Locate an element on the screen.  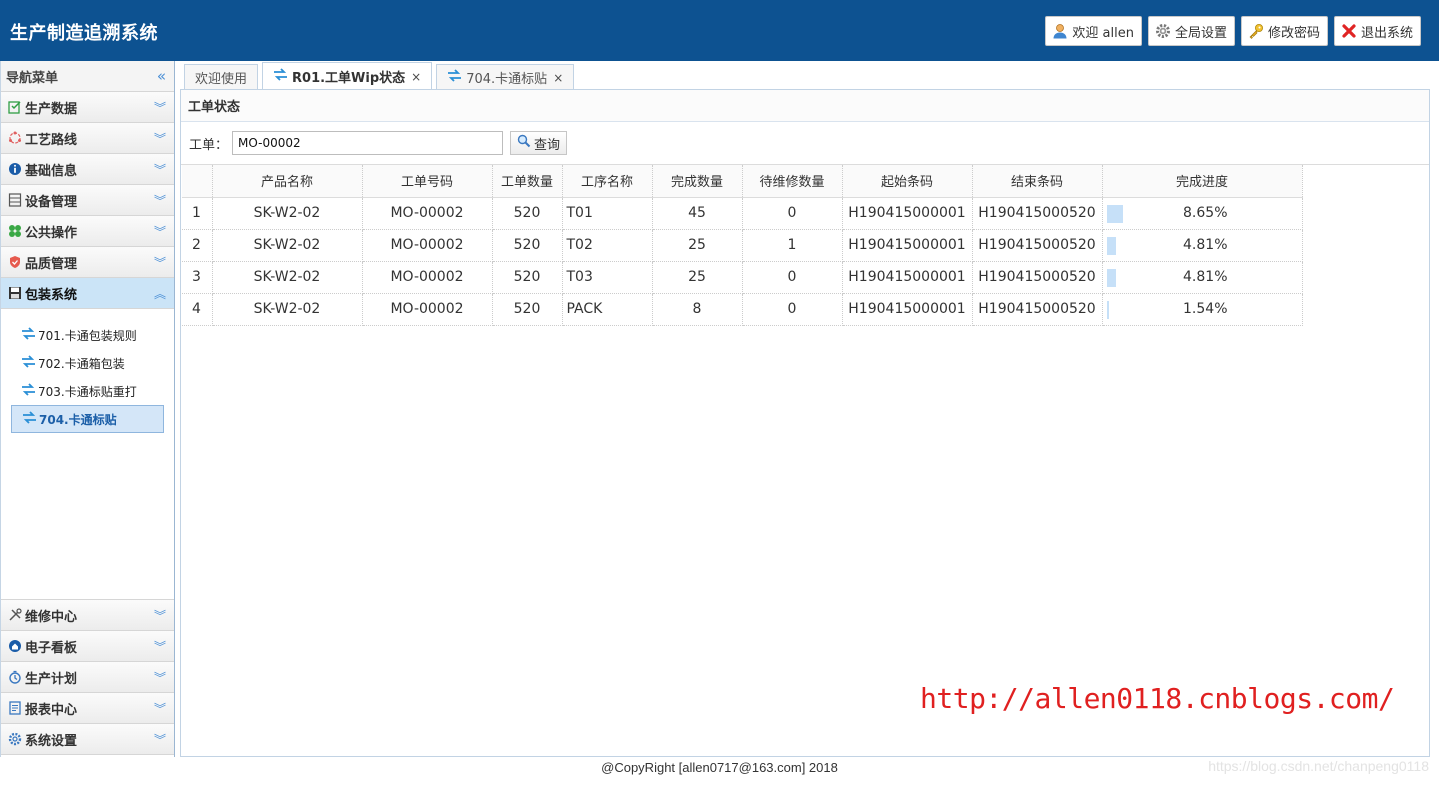
row-index: 1 is located at coordinates (197, 213).